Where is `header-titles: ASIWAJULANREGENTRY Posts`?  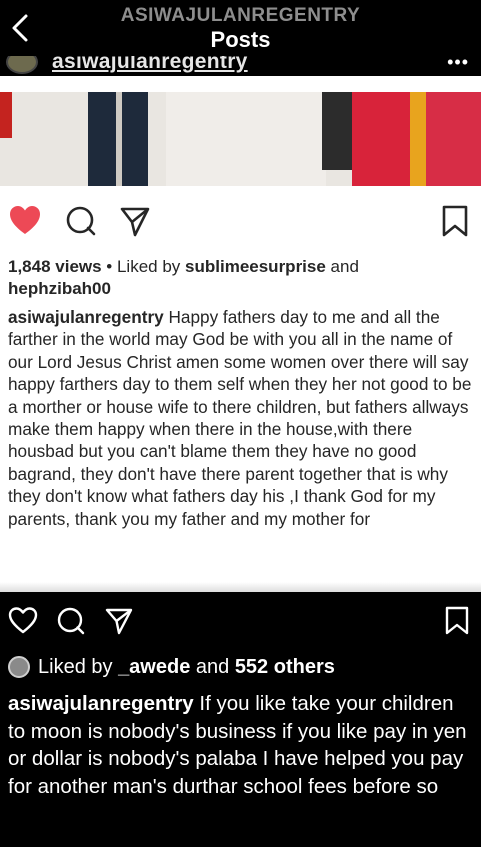
header-titles: ASIWAJULANREGENTRY Posts is located at coordinates (240, 29).